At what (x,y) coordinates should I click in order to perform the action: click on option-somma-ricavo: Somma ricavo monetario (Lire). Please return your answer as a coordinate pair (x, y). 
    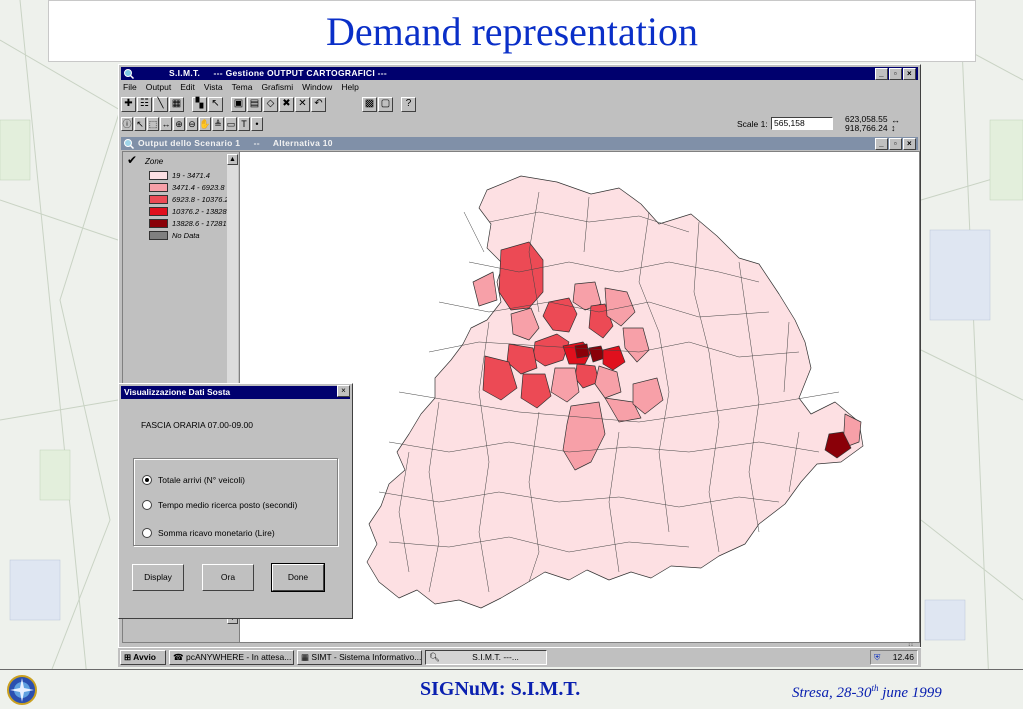
    Looking at the image, I should click on (208, 533).